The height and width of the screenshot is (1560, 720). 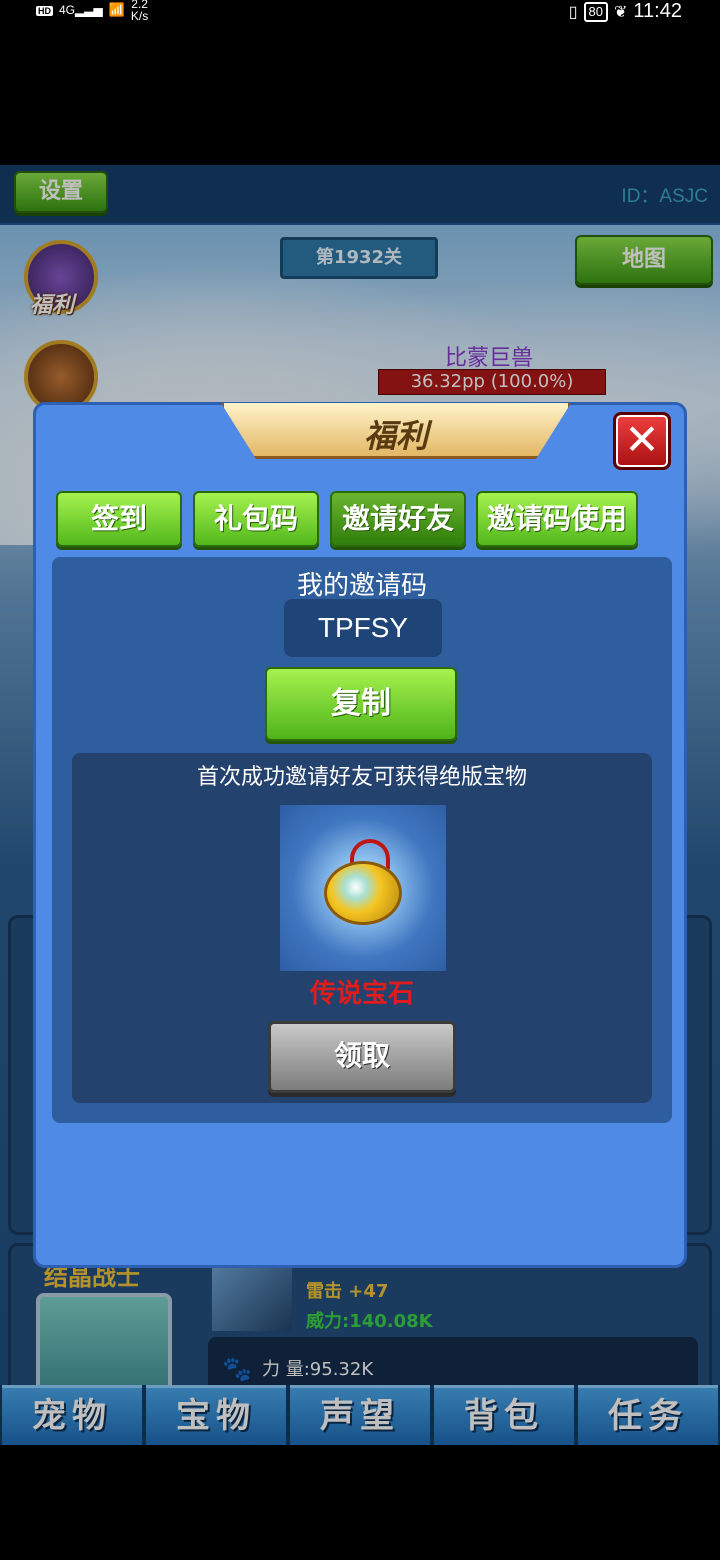 I want to click on clock: 11:42, so click(x=657, y=11).